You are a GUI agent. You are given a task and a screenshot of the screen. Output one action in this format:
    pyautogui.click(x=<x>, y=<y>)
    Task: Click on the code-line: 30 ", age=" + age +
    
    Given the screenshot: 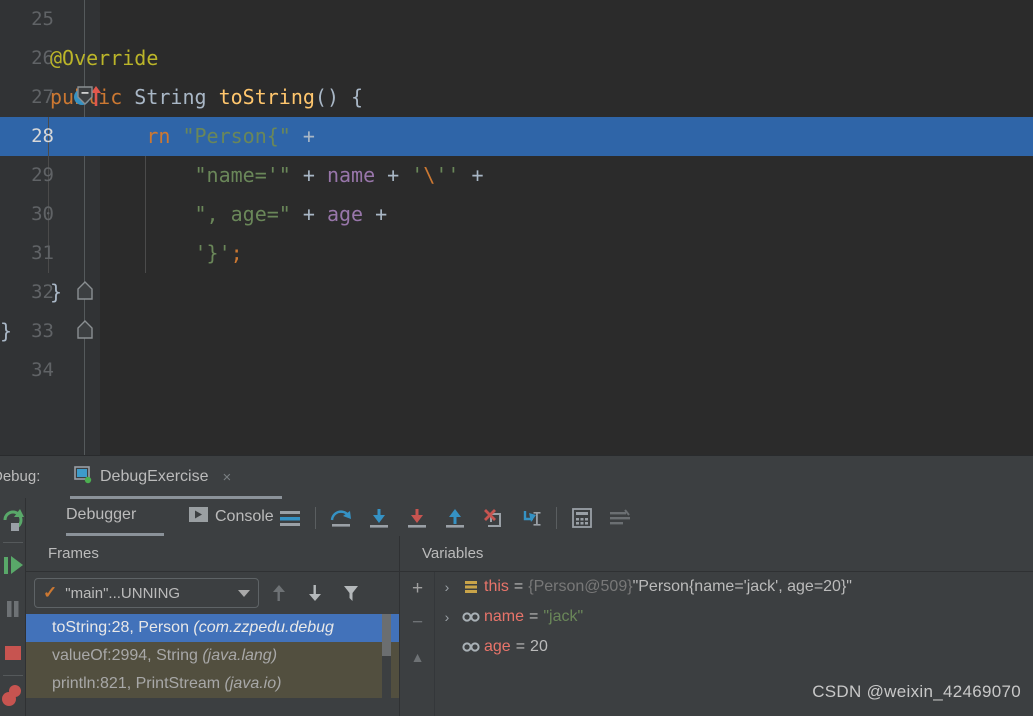 What is the action you would take?
    pyautogui.click(x=516, y=214)
    